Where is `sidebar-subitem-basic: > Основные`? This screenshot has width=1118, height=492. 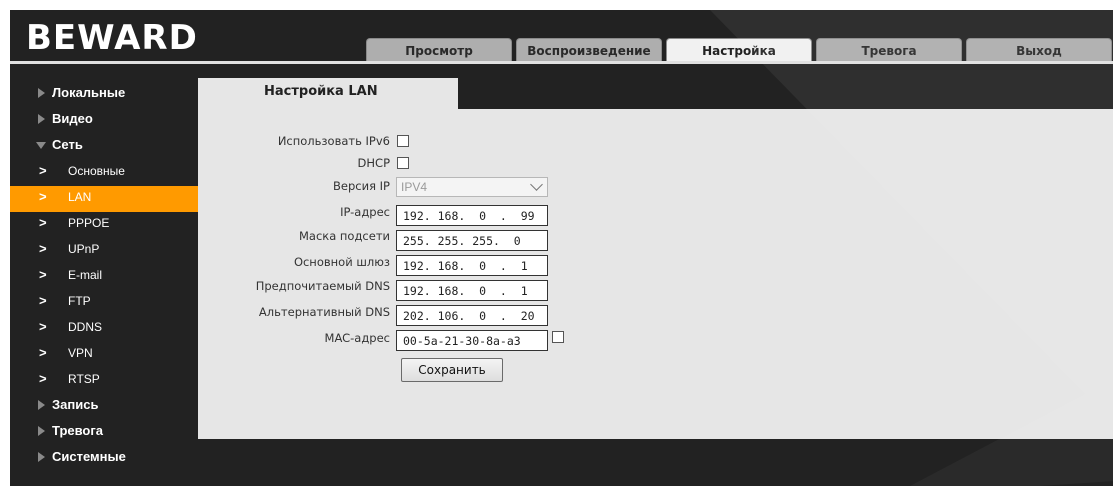
sidebar-subitem-basic: > Основные is located at coordinates (105, 173).